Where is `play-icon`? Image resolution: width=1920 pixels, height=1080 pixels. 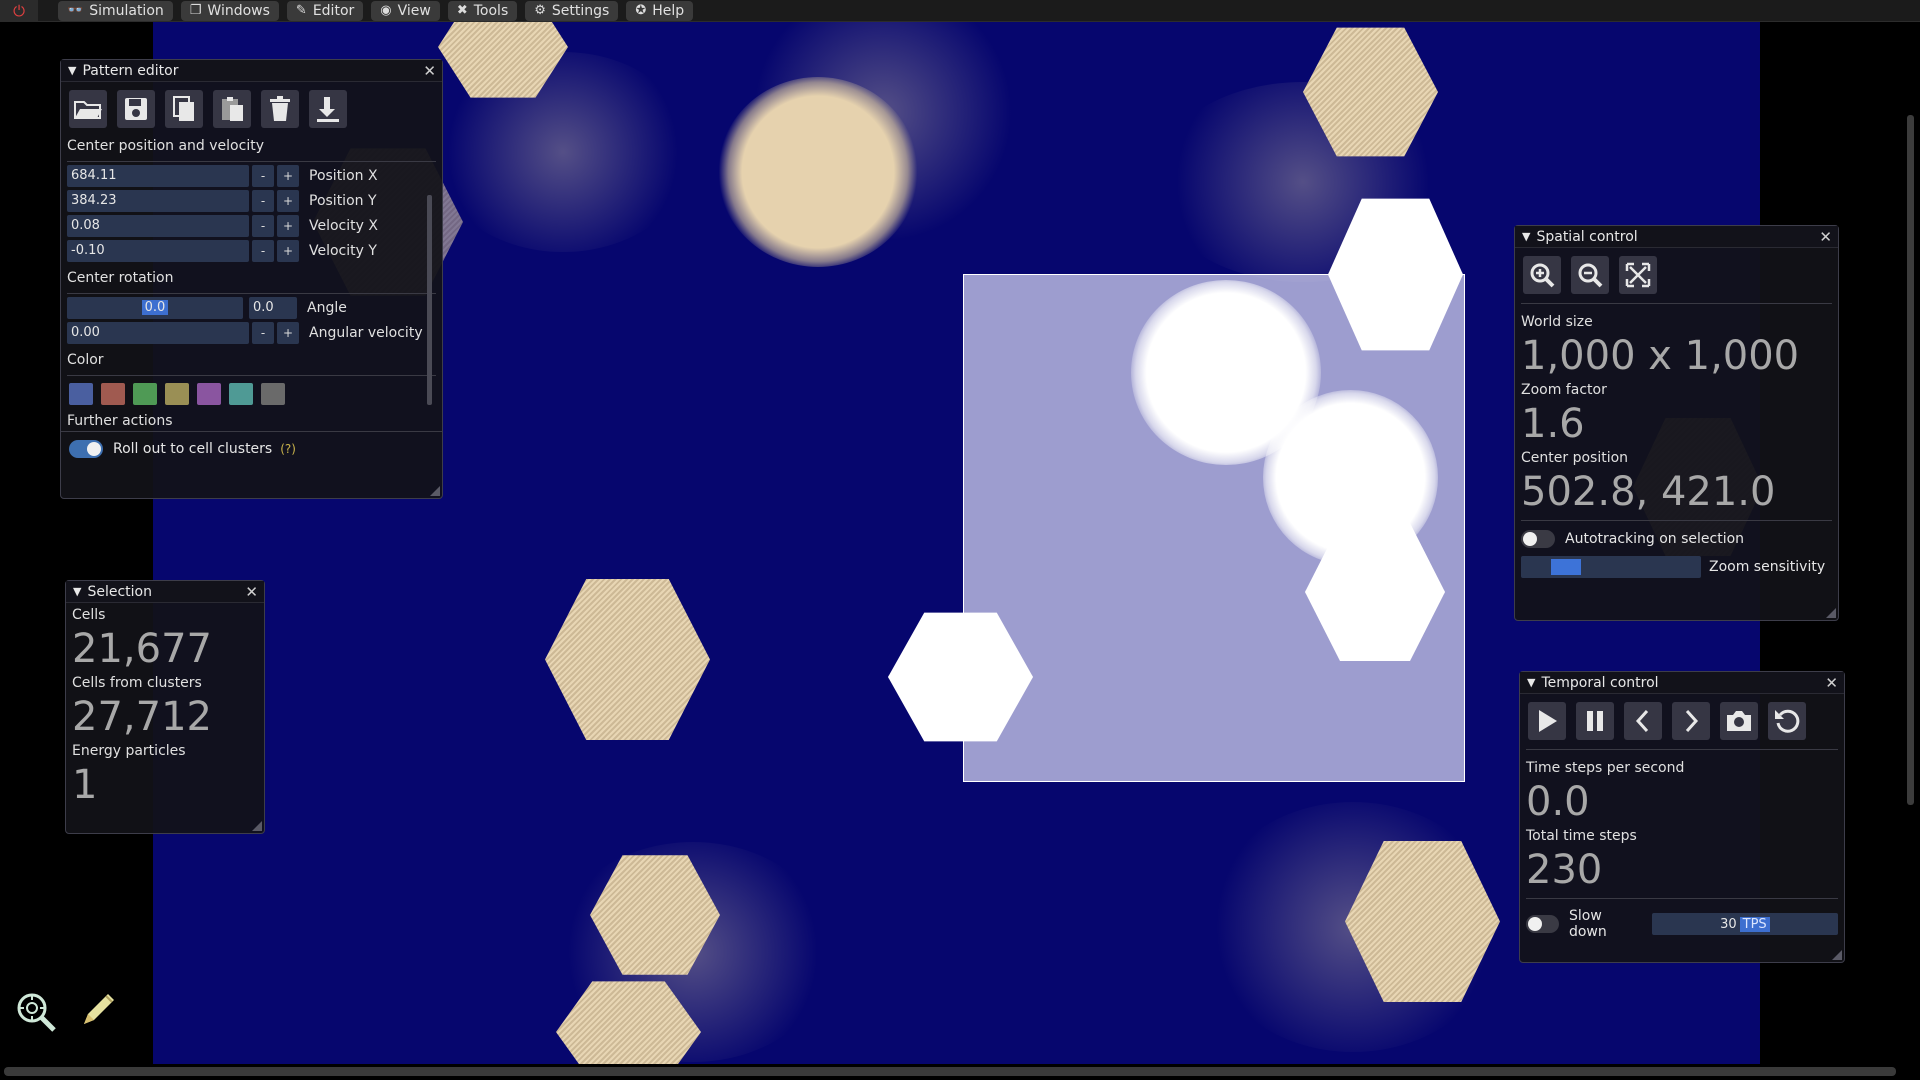 play-icon is located at coordinates (1547, 721).